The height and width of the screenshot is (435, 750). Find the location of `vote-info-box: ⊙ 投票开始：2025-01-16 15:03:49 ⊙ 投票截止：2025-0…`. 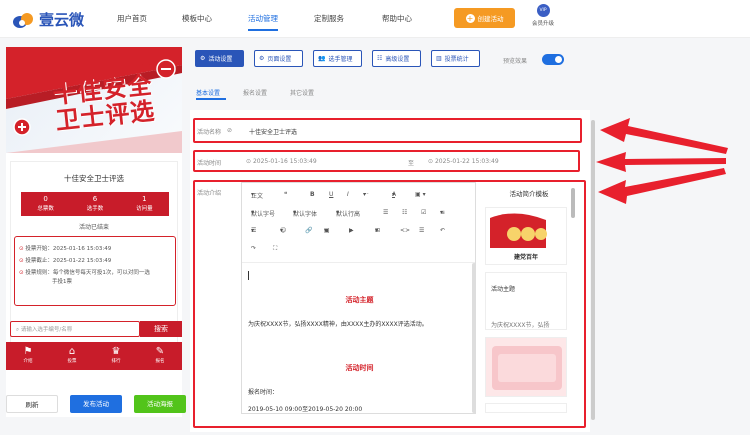

vote-info-box: ⊙ 投票开始：2025-01-16 15:03:49 ⊙ 投票截止：2025-0… is located at coordinates (95, 271).